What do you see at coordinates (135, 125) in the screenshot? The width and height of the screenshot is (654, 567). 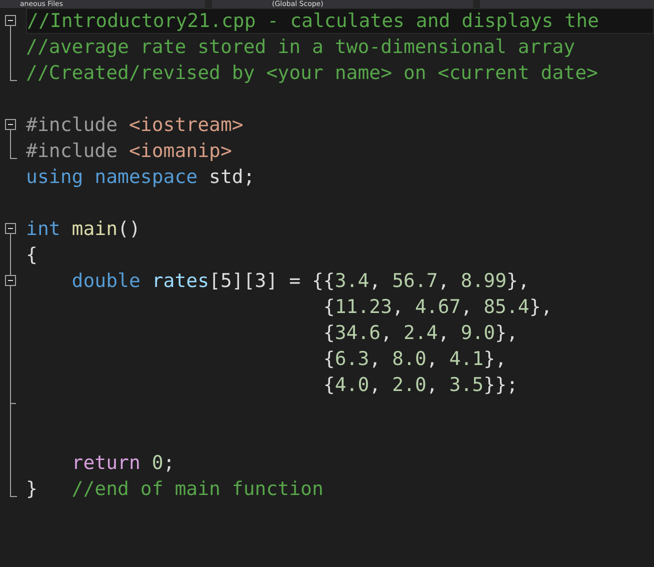 I see `code-line: #include <iostream>` at bounding box center [135, 125].